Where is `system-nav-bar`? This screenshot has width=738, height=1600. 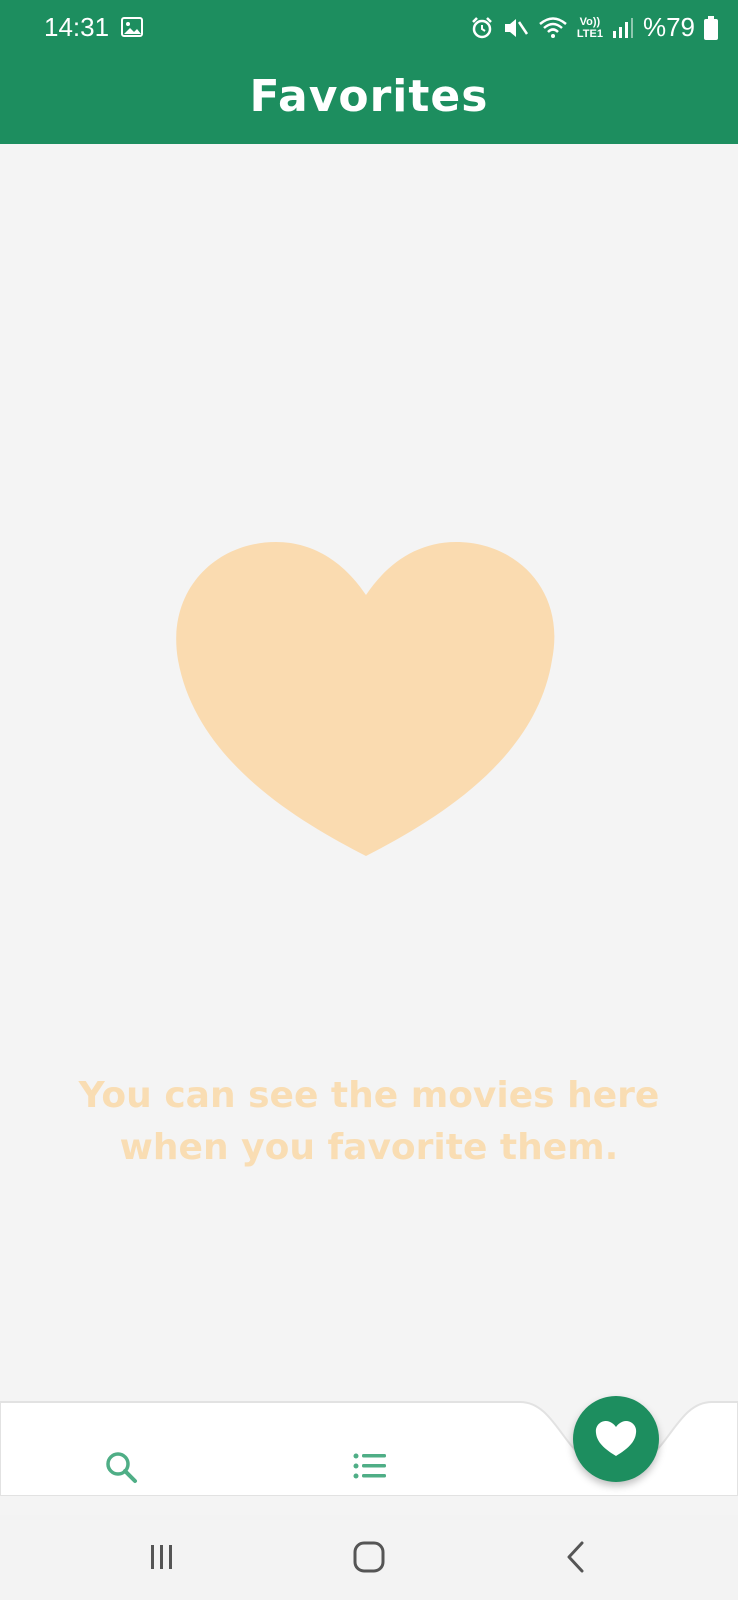
system-nav-bar is located at coordinates (369, 1557).